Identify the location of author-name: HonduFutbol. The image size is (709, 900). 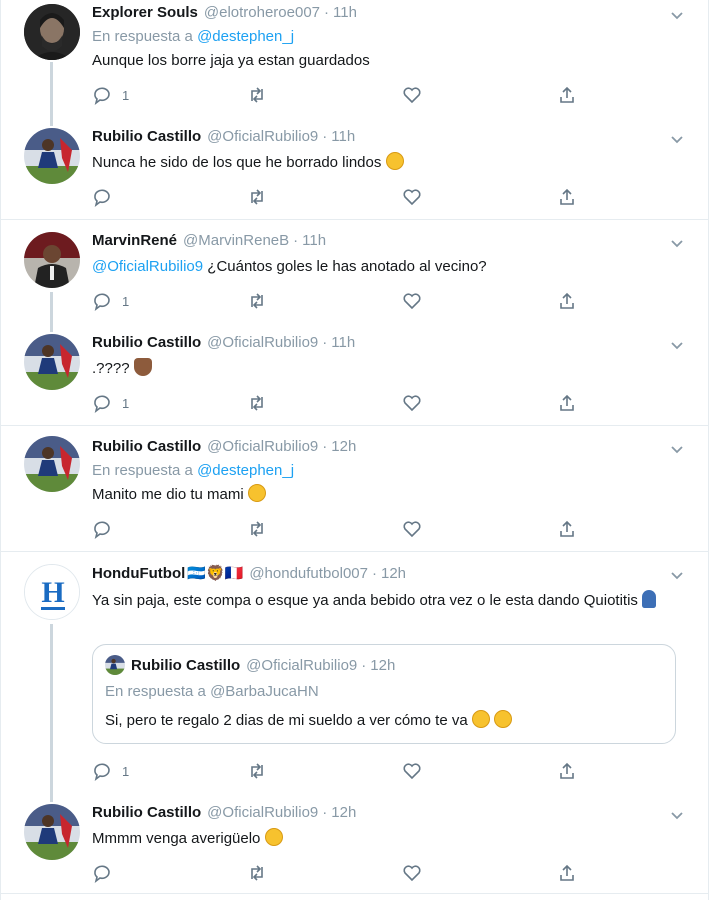
(138, 573).